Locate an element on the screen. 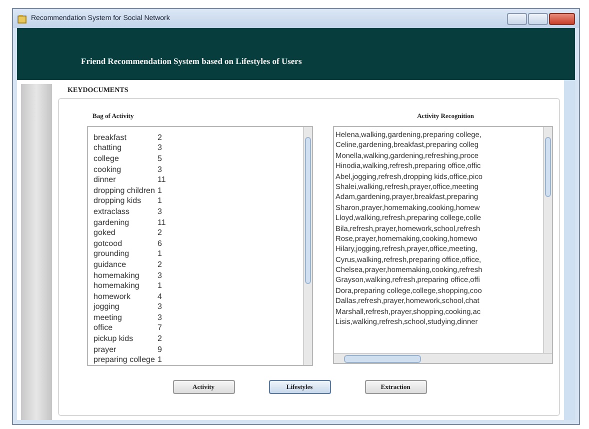 The width and height of the screenshot is (589, 429). activity-count: 6 is located at coordinates (160, 243).